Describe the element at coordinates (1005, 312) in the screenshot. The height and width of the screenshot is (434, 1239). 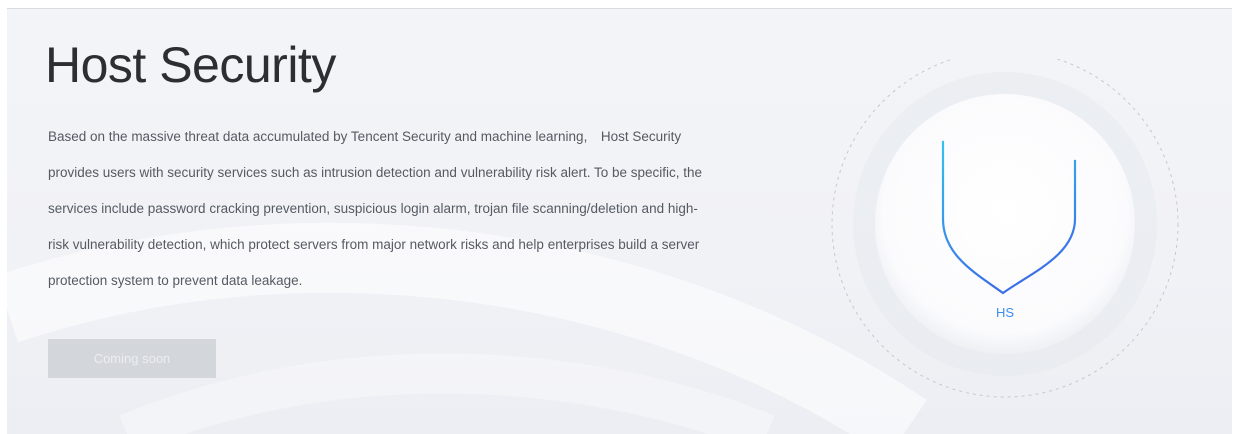
I see `emblem-label: HS` at that location.